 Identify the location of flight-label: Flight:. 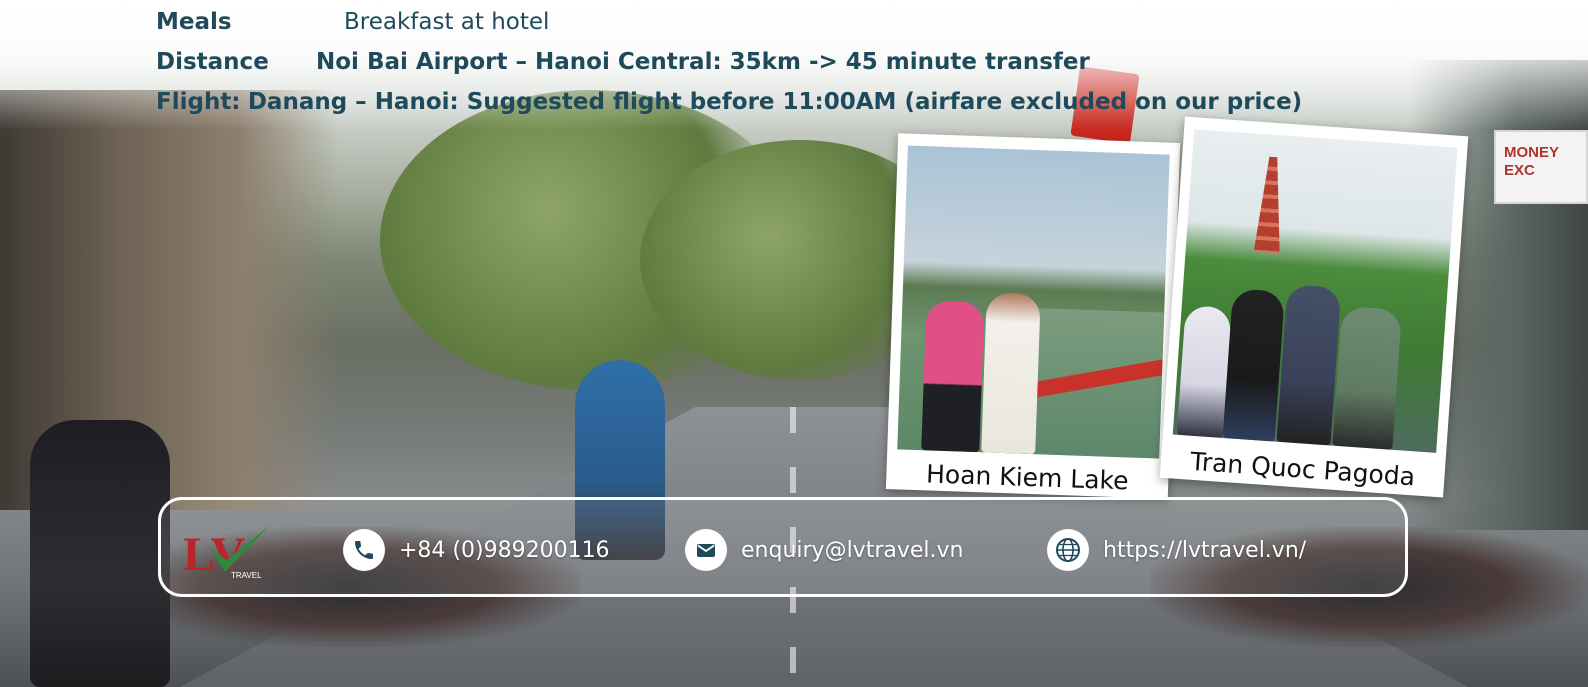
(198, 102).